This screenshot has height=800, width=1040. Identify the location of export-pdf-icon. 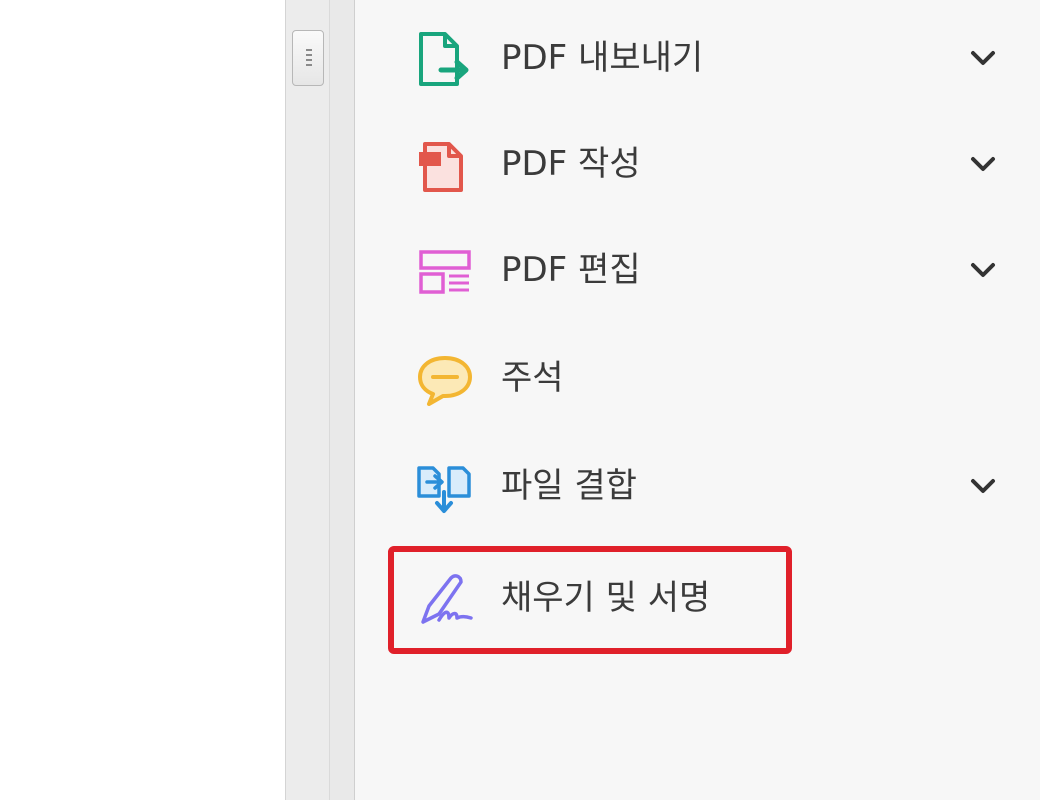
(444, 59).